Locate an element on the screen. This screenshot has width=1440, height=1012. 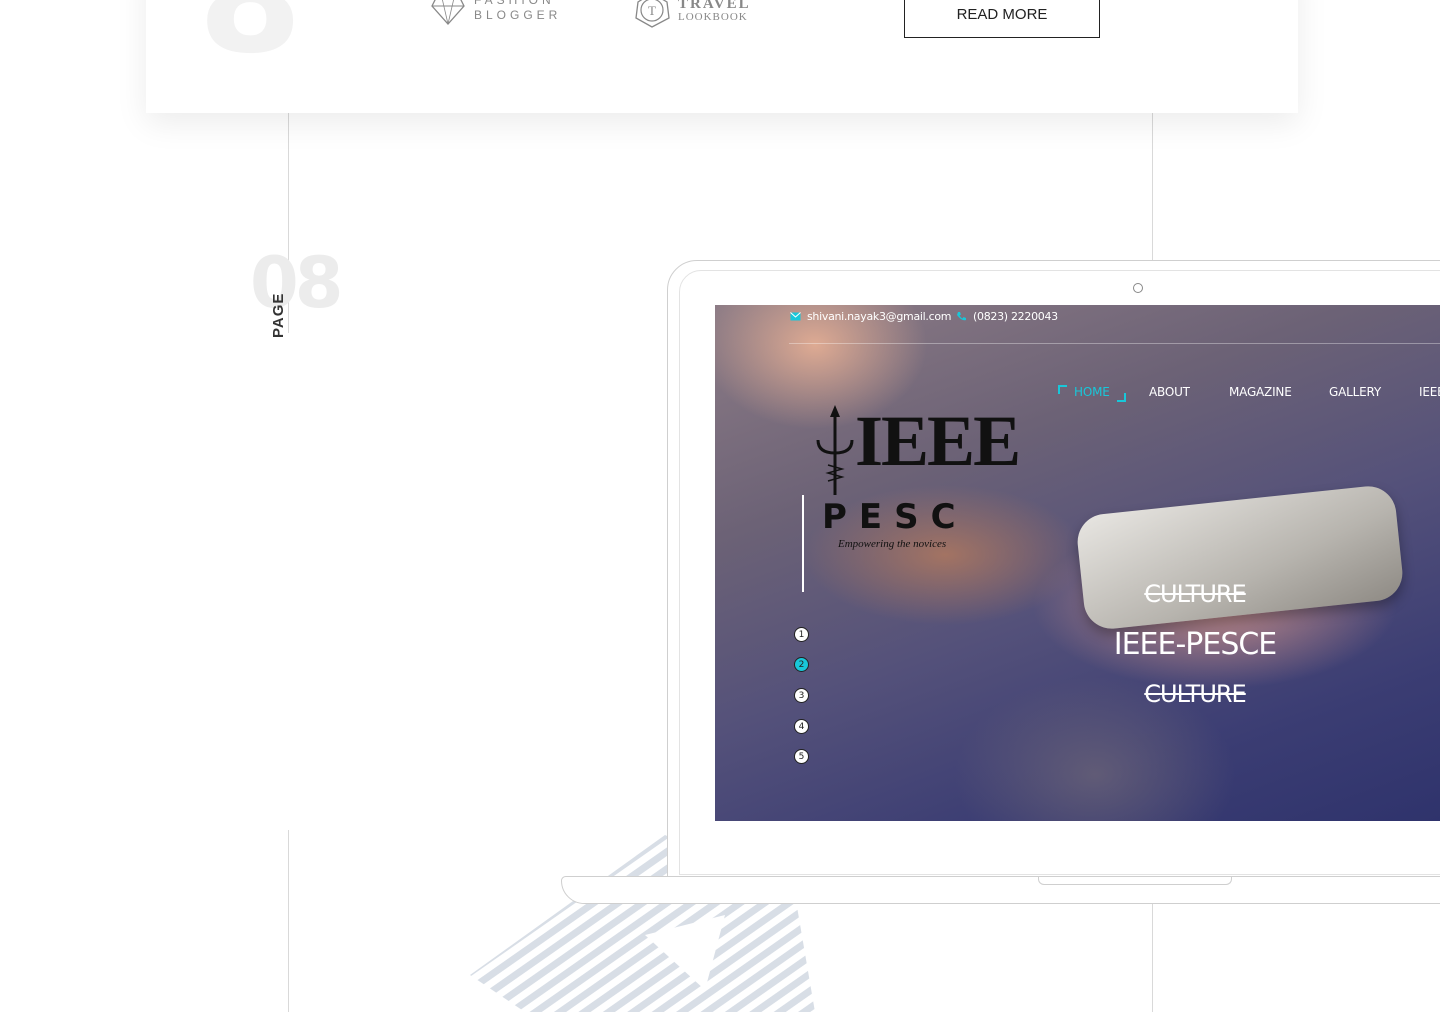
travel-lookbook-logo: T TRAVEL LOOKBOOK is located at coordinates (691, 15).